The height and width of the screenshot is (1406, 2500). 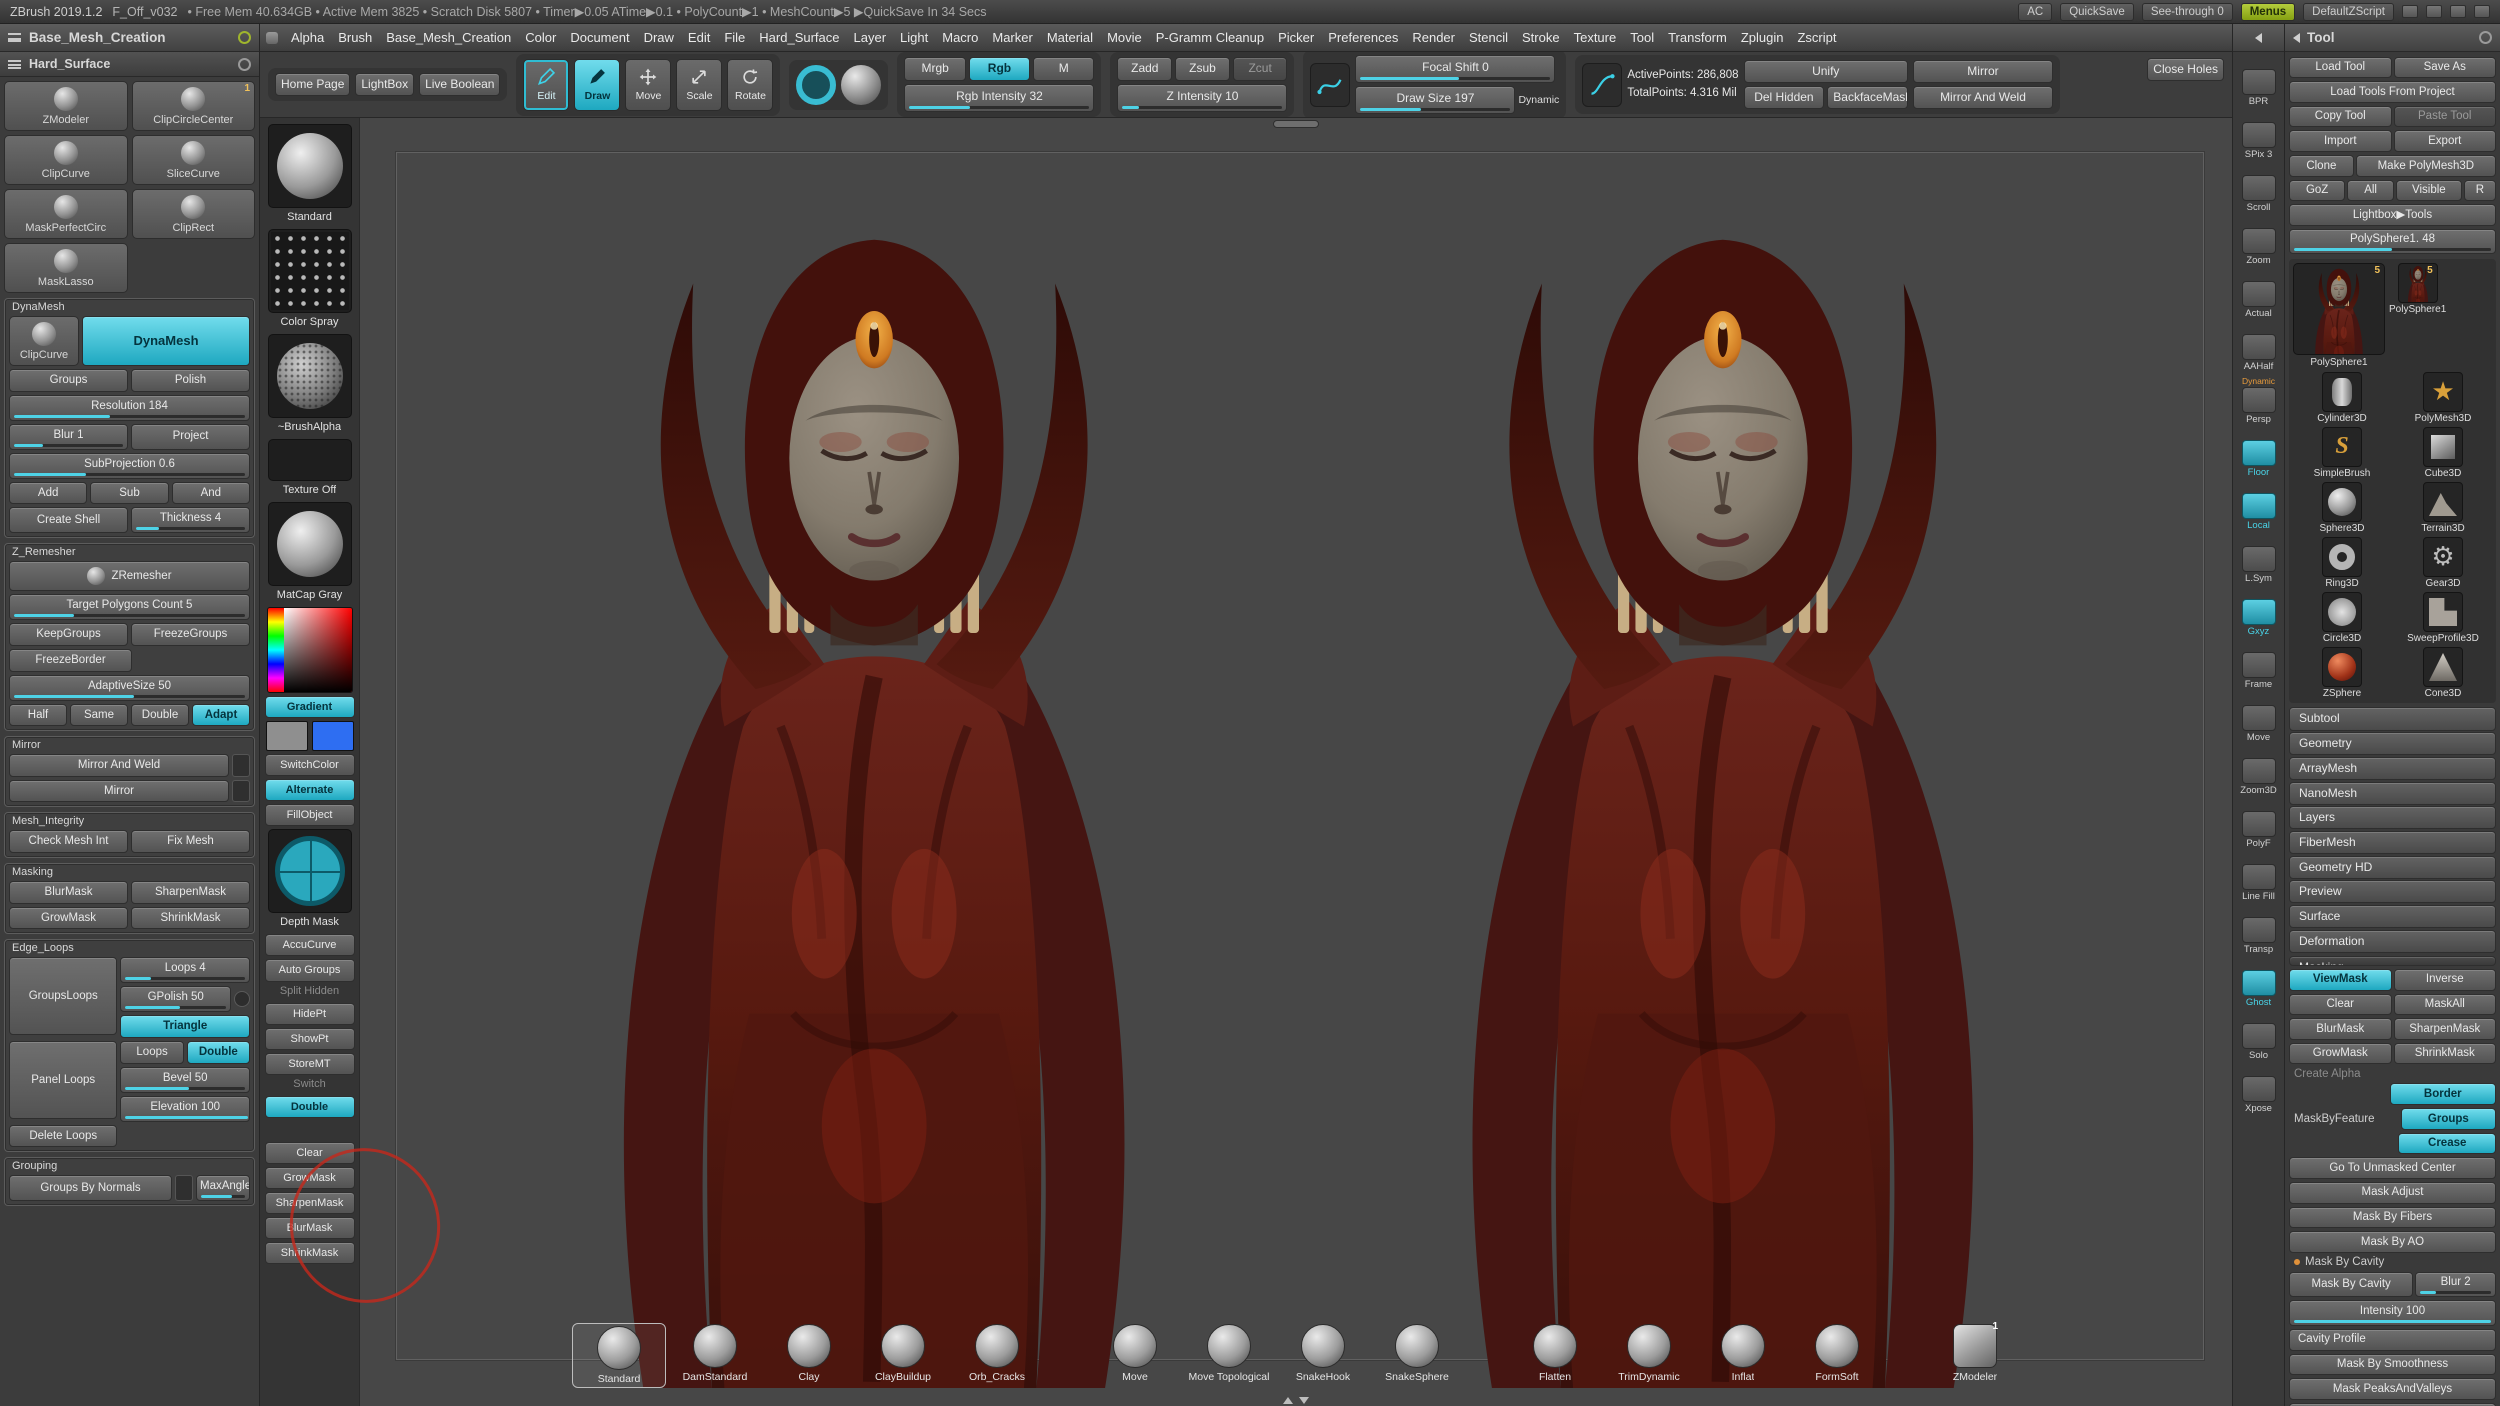 What do you see at coordinates (63, 996) in the screenshot?
I see `groupsloops-button: GroupsLoops` at bounding box center [63, 996].